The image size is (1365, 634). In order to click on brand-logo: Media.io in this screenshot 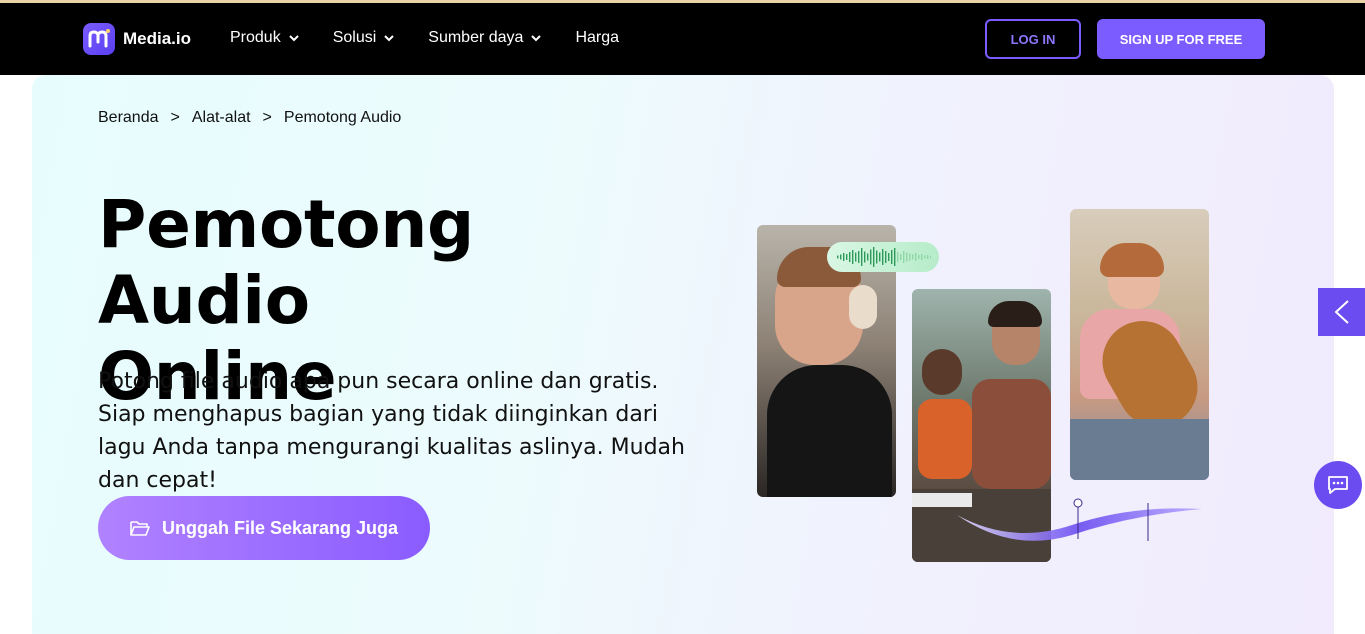, I will do `click(137, 39)`.